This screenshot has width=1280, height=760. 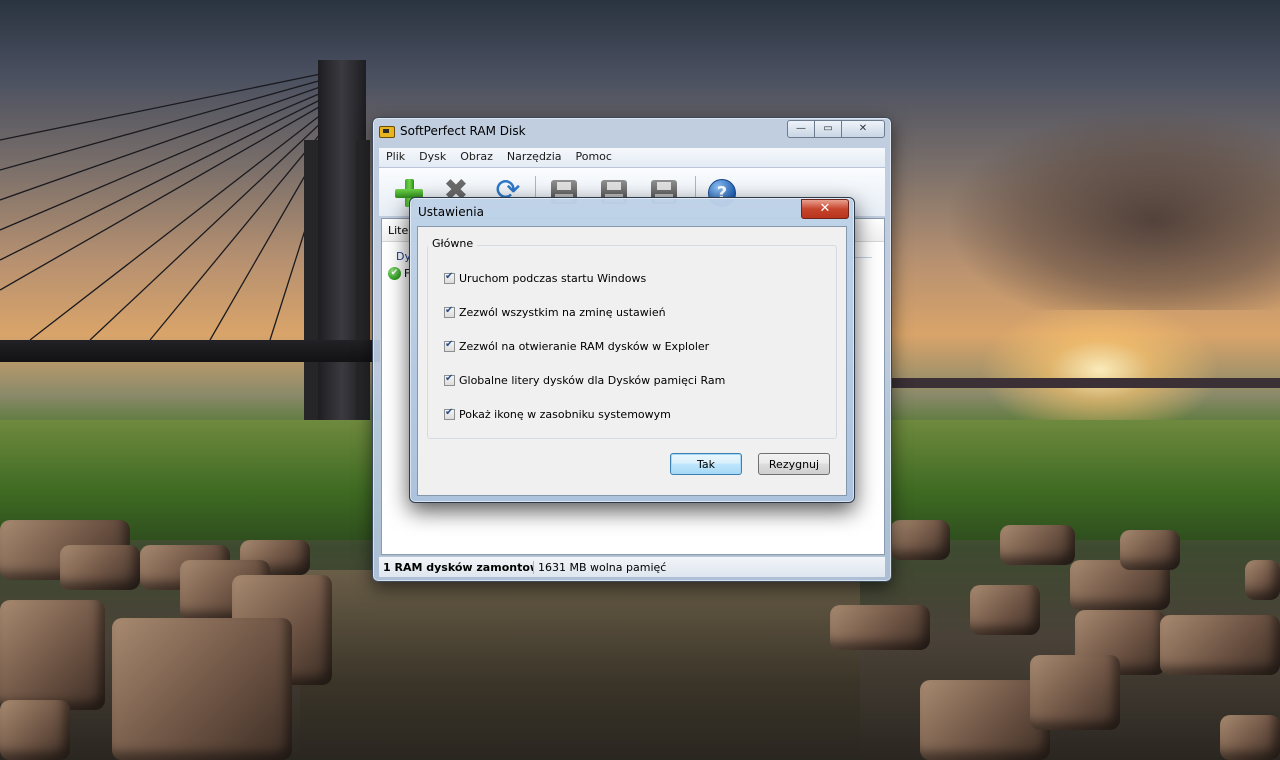 I want to click on bridge-deck, so click(x=190, y=351).